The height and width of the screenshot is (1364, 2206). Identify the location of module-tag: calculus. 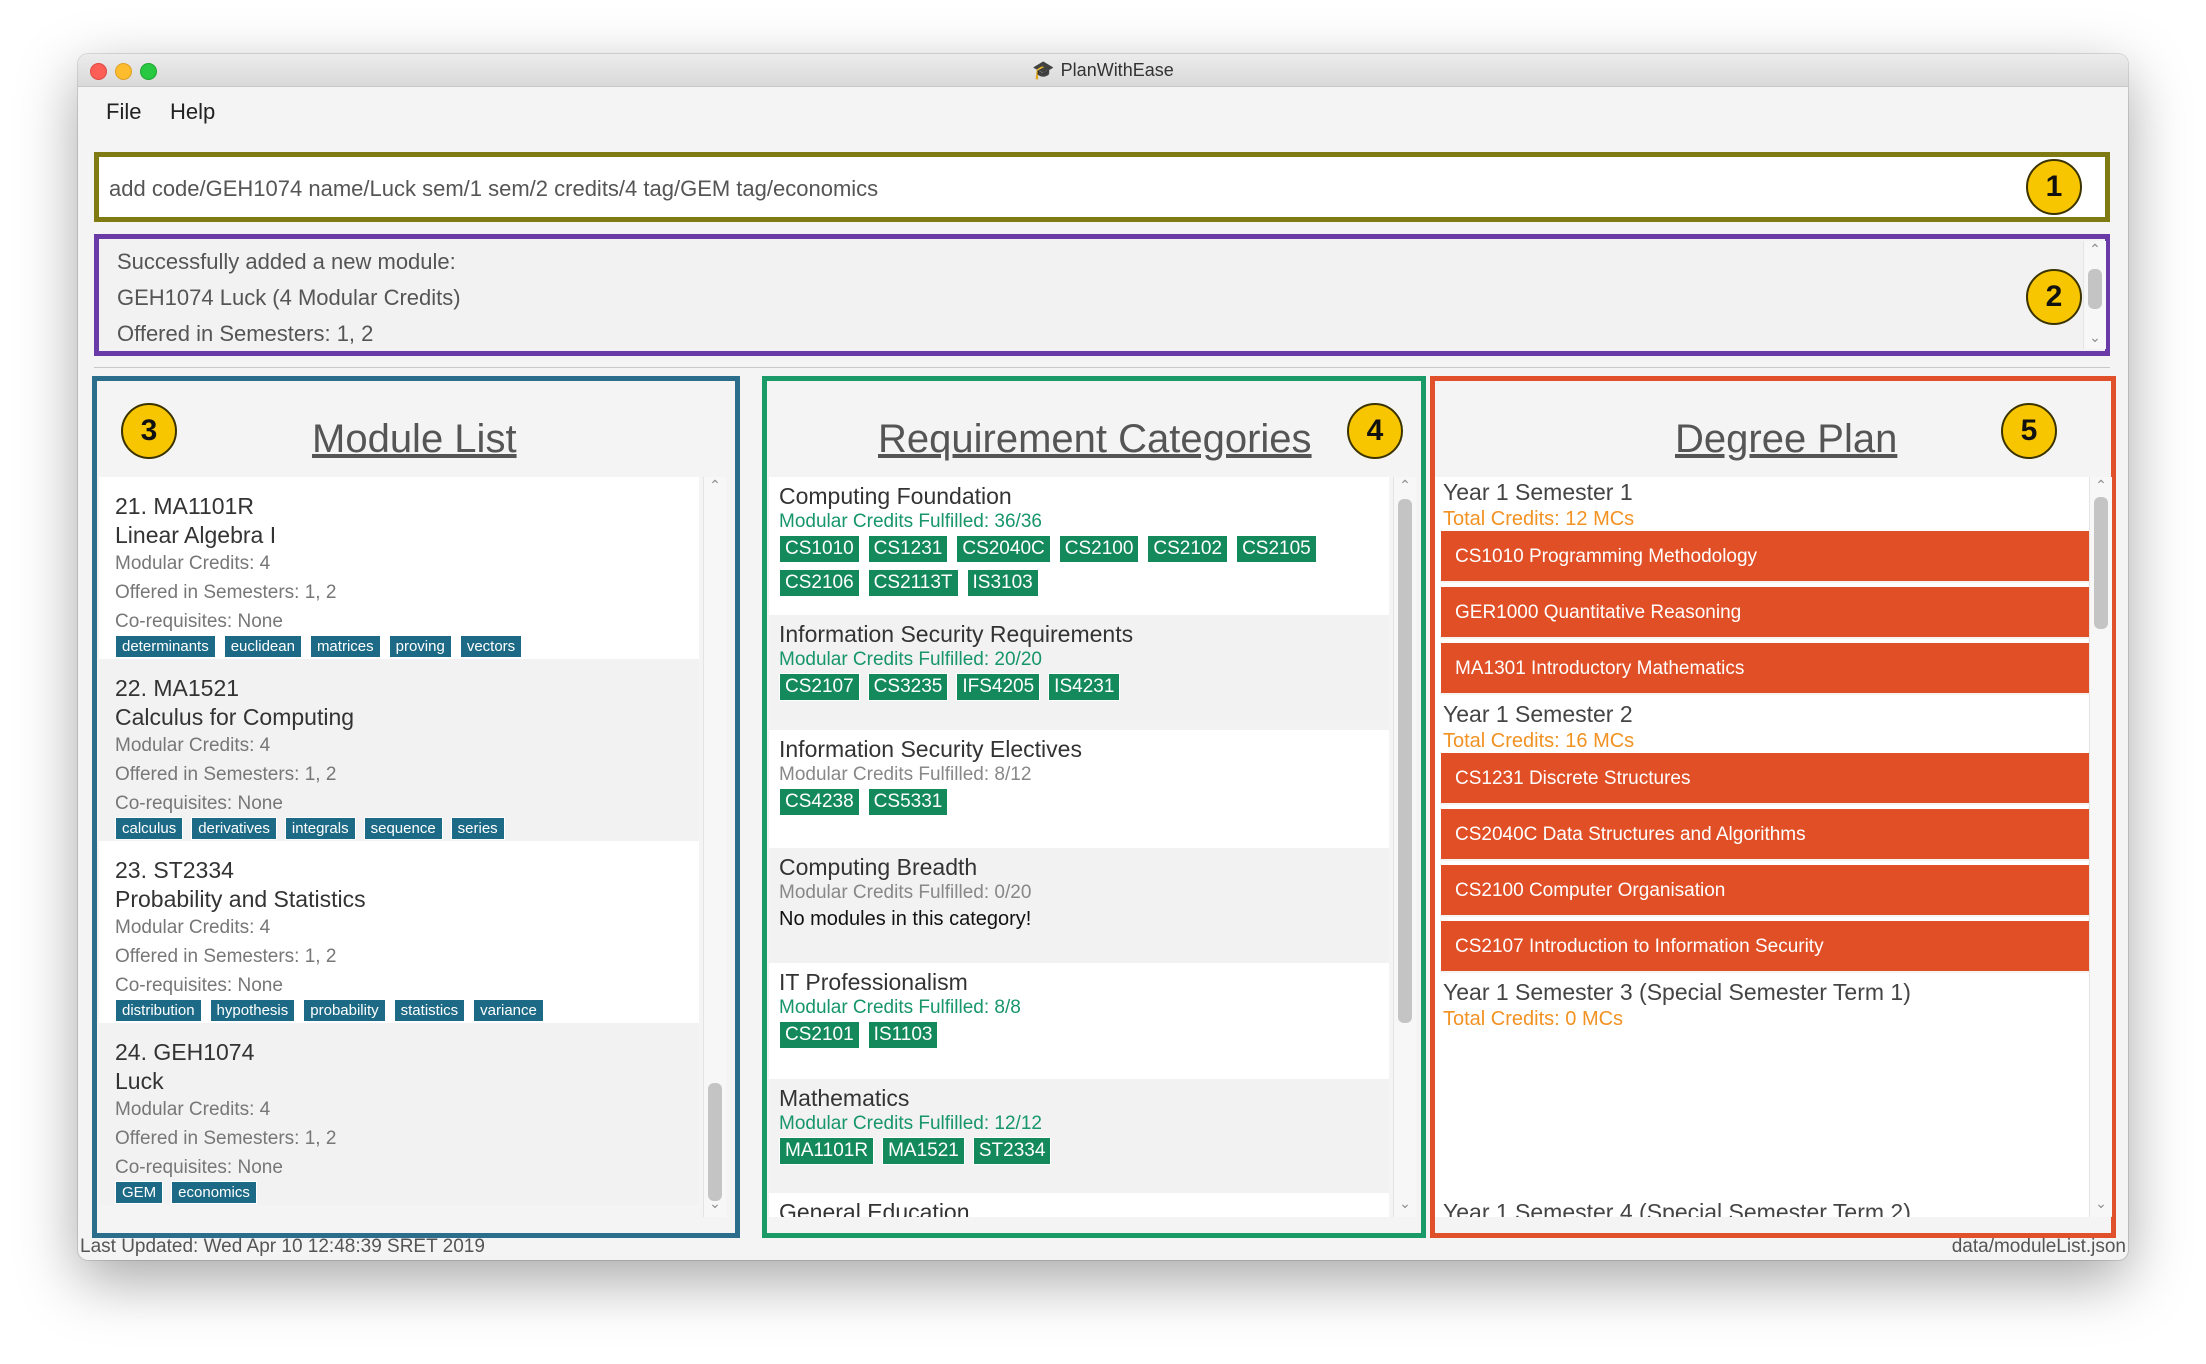
(149, 828).